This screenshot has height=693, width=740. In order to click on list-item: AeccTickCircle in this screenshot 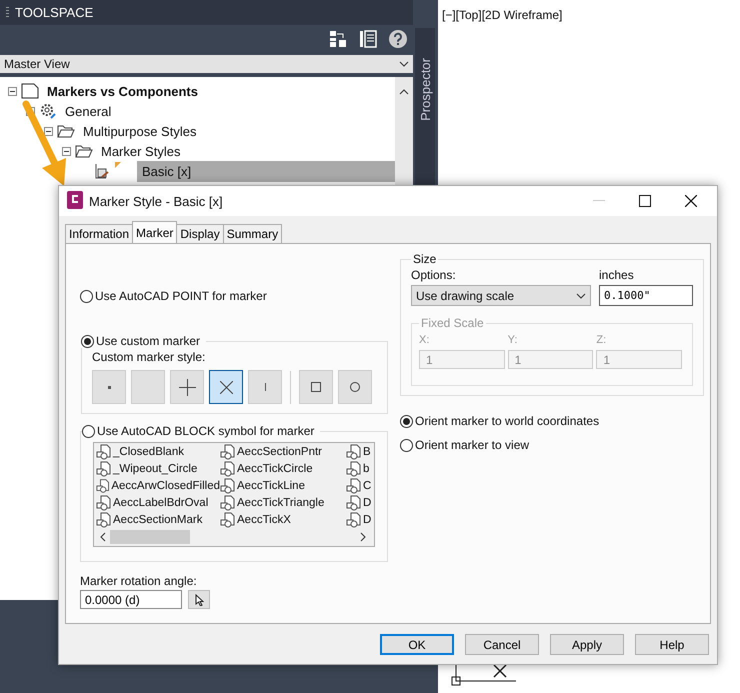, I will do `click(275, 468)`.